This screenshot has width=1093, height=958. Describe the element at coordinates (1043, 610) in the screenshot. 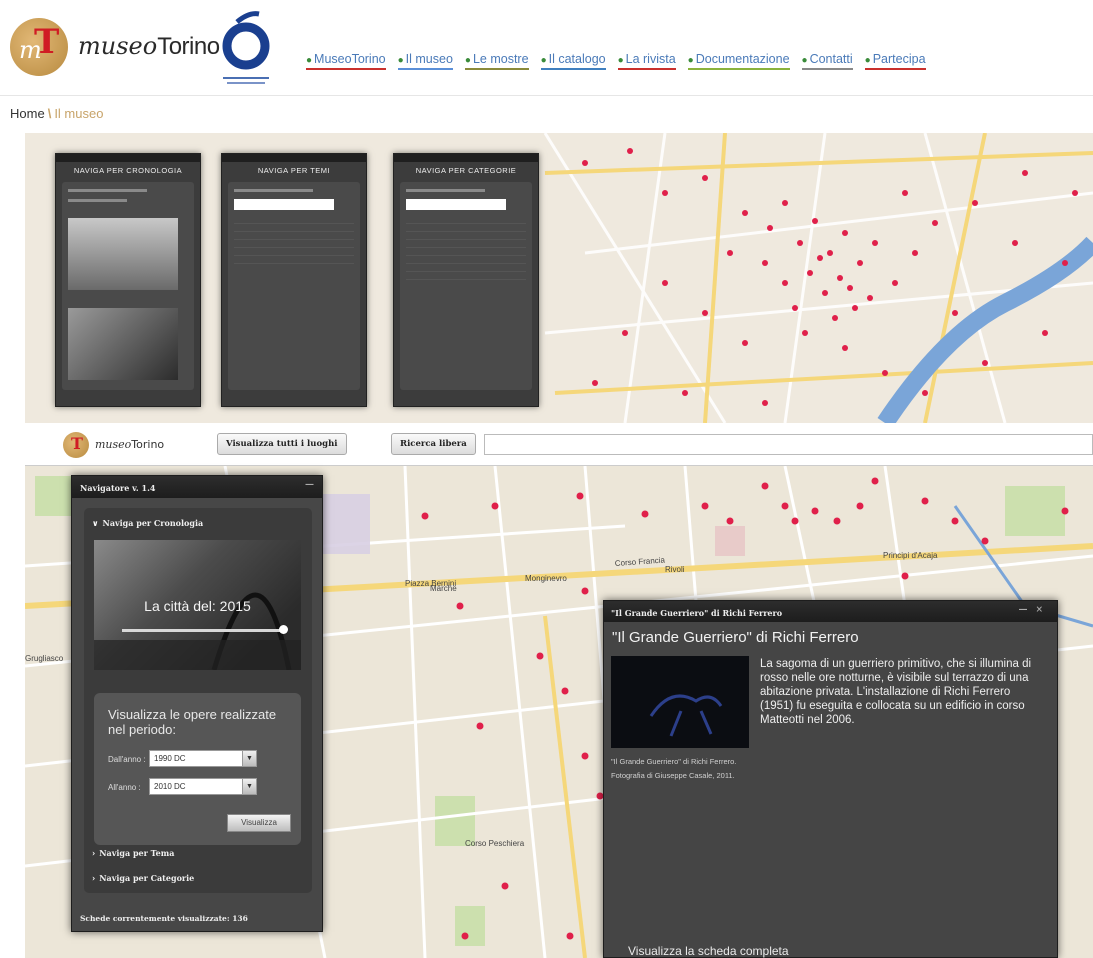

I see `close-icon: ×` at that location.